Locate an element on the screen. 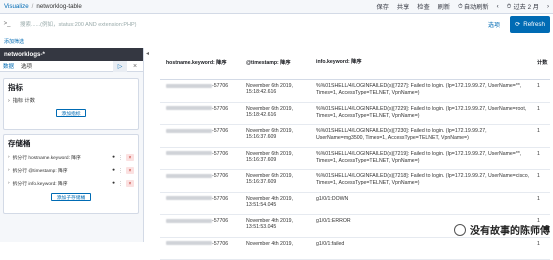 This screenshot has height=260, width=553. tab-data: 数据 is located at coordinates (8, 66).